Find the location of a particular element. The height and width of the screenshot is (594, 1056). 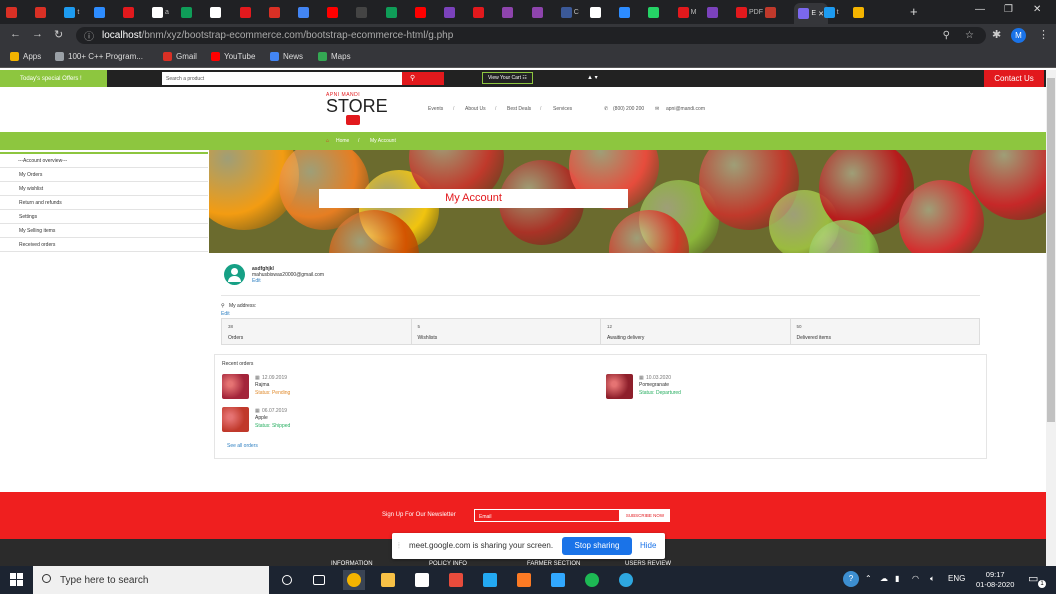

search-button: ⚲ is located at coordinates (423, 78).